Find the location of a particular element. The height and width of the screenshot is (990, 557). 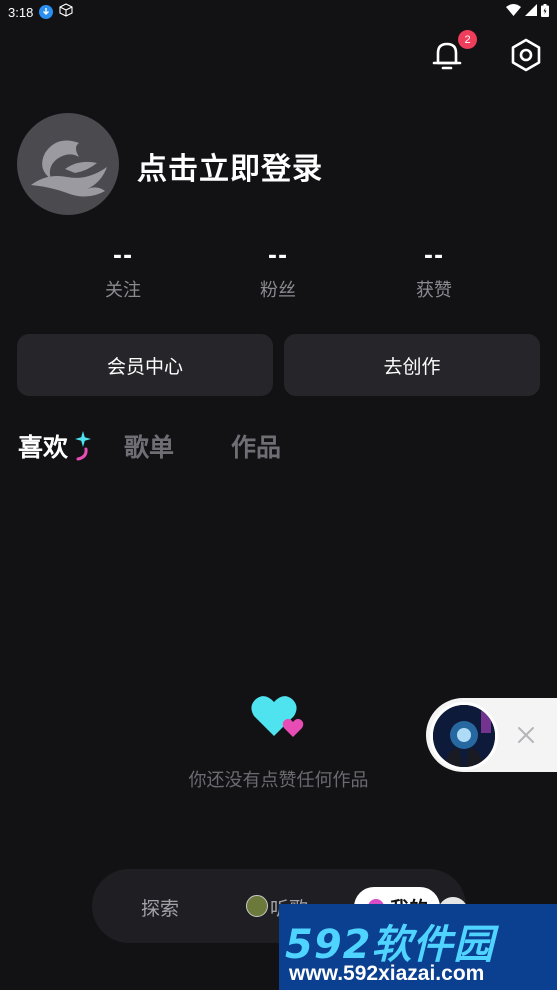

tab-playlists: 歌单 is located at coordinates (149, 446).